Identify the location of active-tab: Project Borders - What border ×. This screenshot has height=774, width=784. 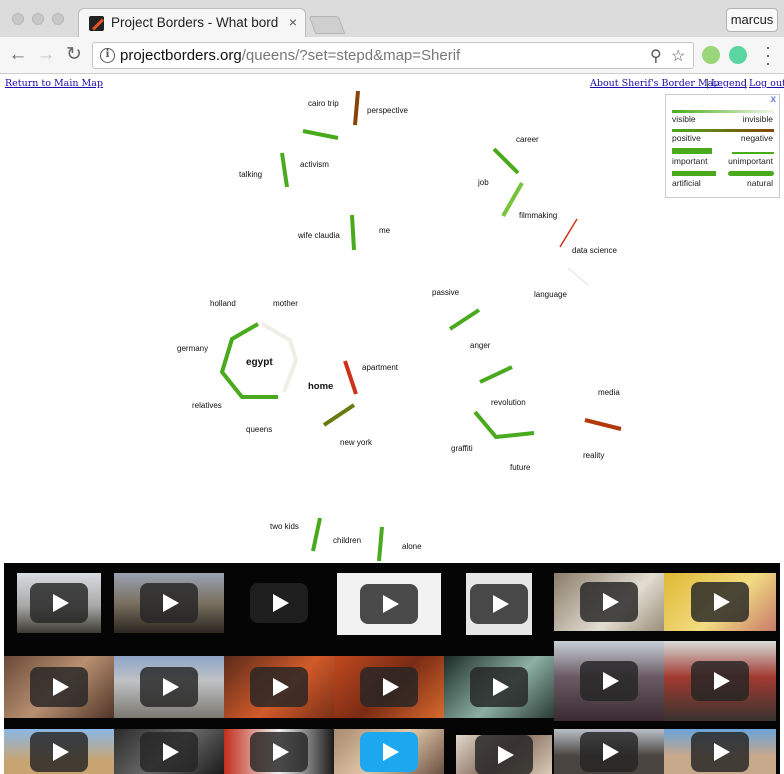
(192, 23).